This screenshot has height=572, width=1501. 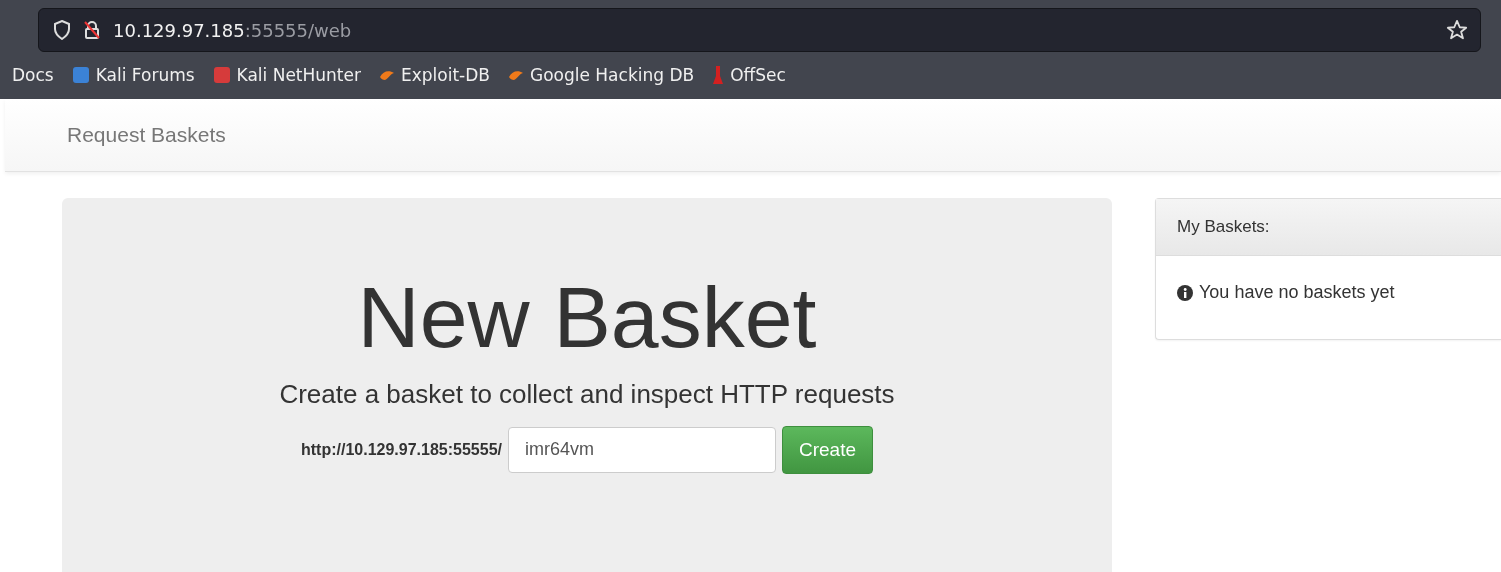 What do you see at coordinates (434, 75) in the screenshot?
I see `bookmark-link: Exploit-DB` at bounding box center [434, 75].